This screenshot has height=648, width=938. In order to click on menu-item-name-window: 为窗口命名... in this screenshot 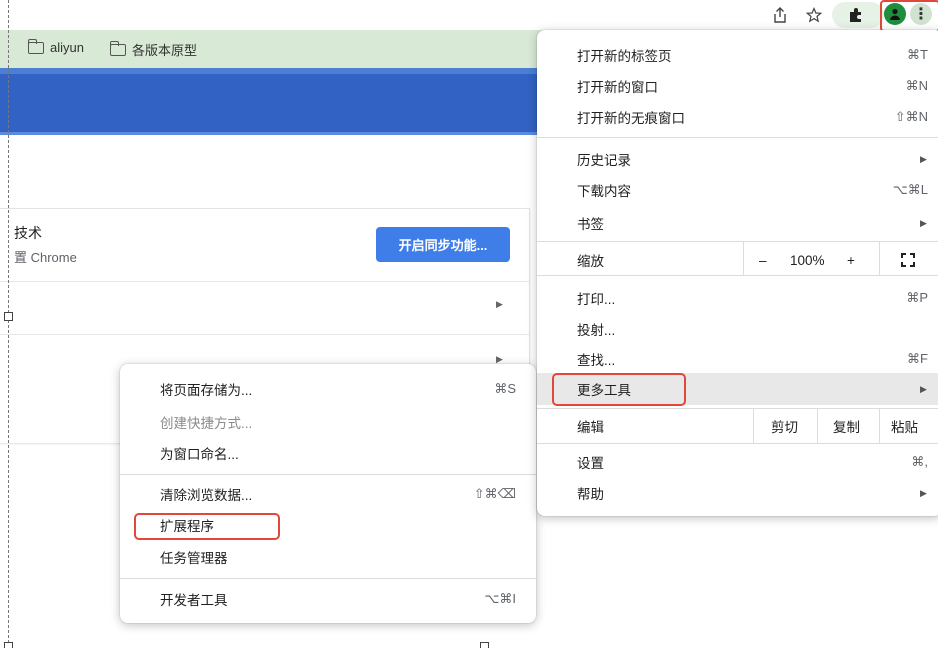, I will do `click(328, 453)`.